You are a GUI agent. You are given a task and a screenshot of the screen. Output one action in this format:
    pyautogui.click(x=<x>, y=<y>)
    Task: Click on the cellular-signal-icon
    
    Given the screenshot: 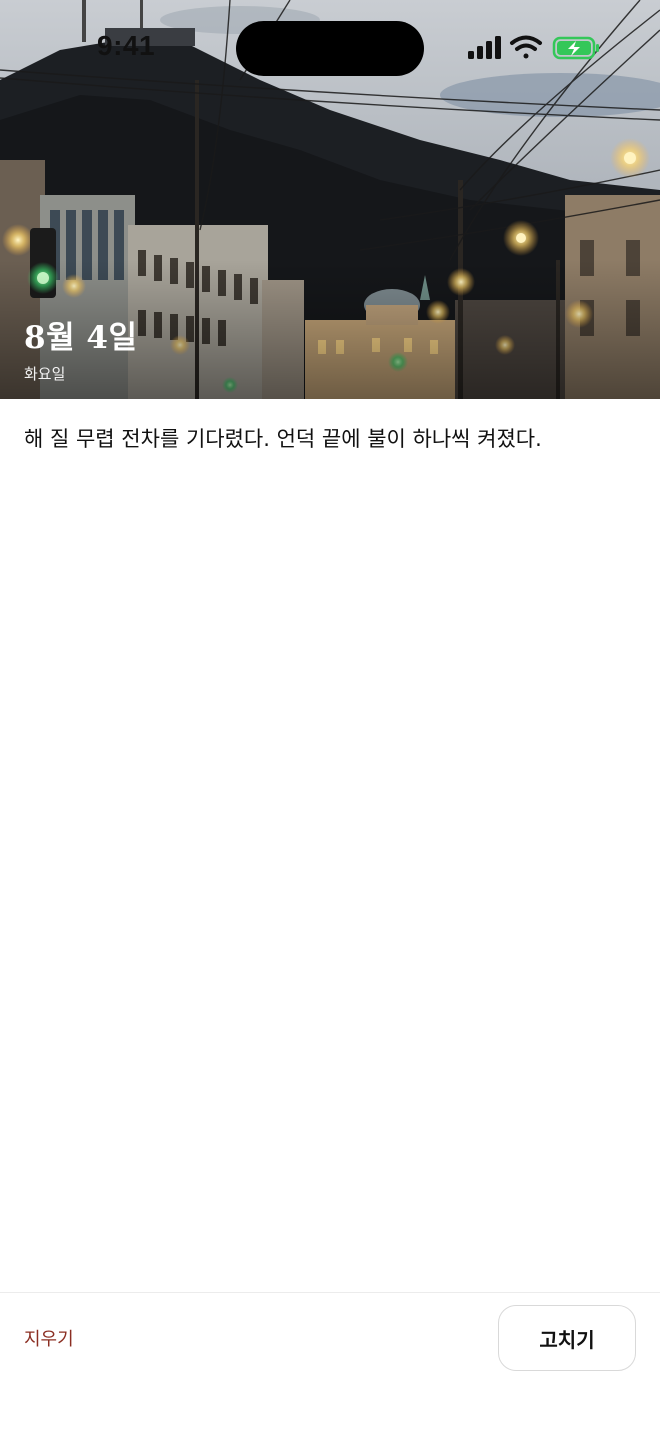 What is the action you would take?
    pyautogui.click(x=484, y=47)
    